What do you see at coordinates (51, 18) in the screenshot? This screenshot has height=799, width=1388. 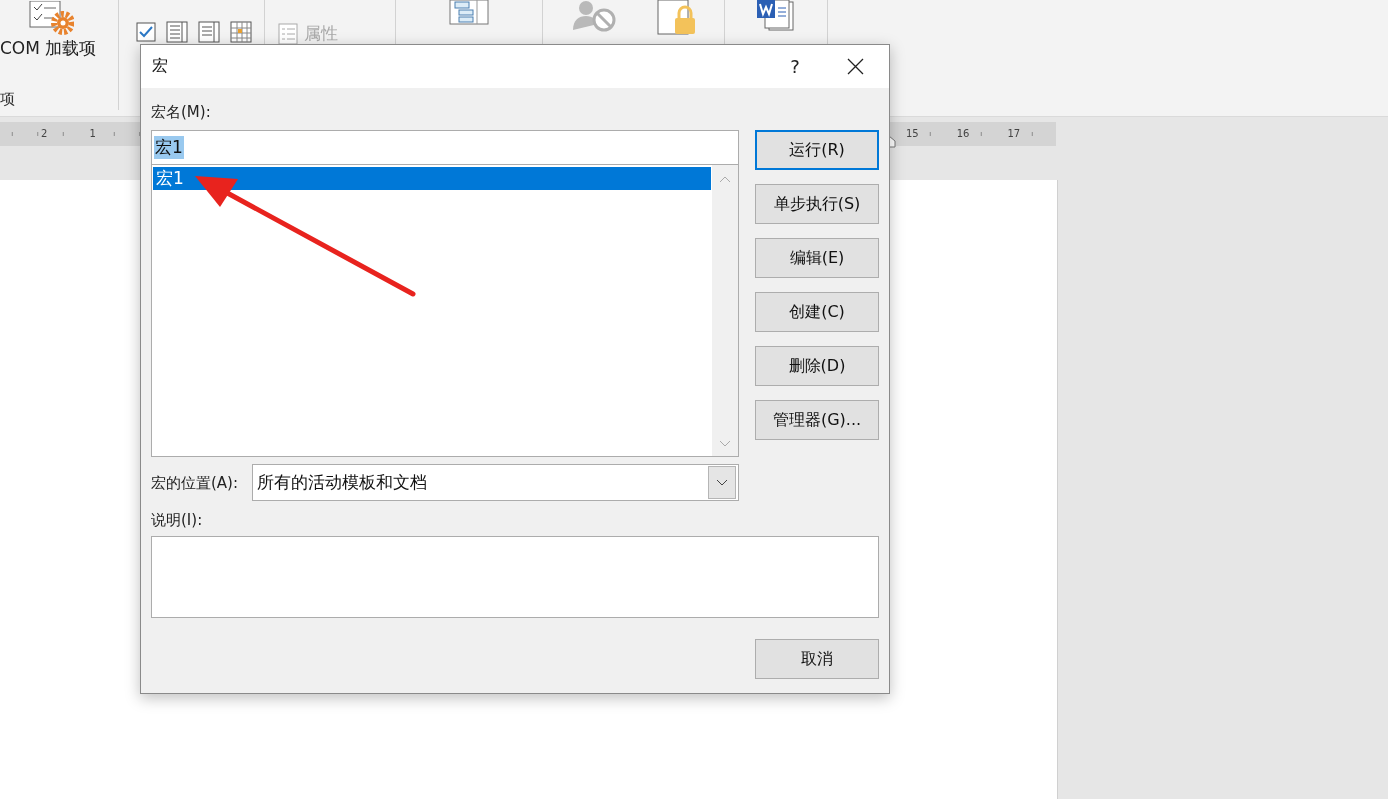 I see `checklist-gear-icon` at bounding box center [51, 18].